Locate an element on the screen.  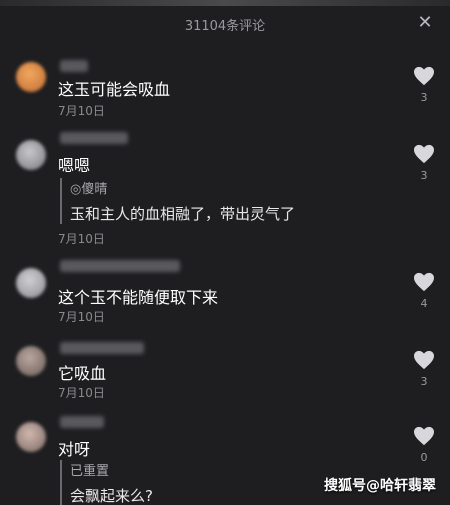
comment-text: 它吸血 is located at coordinates (82, 373).